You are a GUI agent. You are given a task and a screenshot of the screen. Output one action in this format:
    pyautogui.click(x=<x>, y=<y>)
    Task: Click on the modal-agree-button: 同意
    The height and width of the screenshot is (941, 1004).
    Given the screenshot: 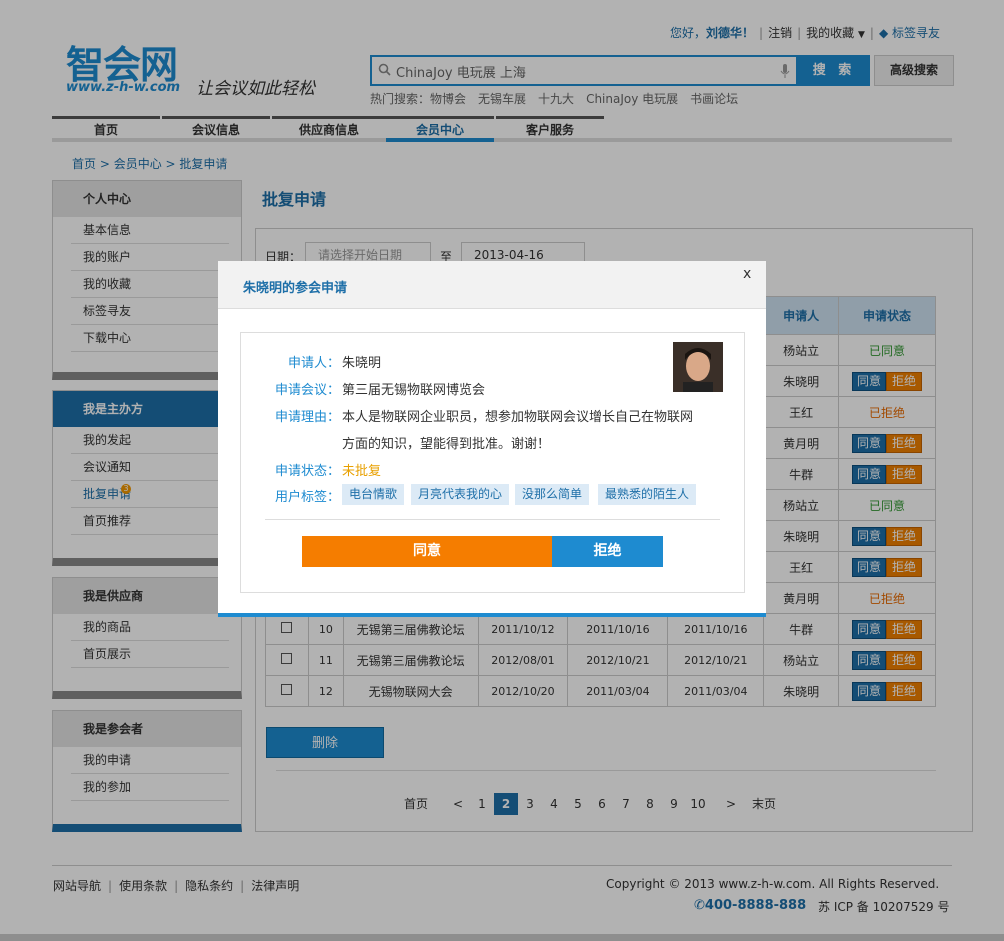 What is the action you would take?
    pyautogui.click(x=427, y=551)
    